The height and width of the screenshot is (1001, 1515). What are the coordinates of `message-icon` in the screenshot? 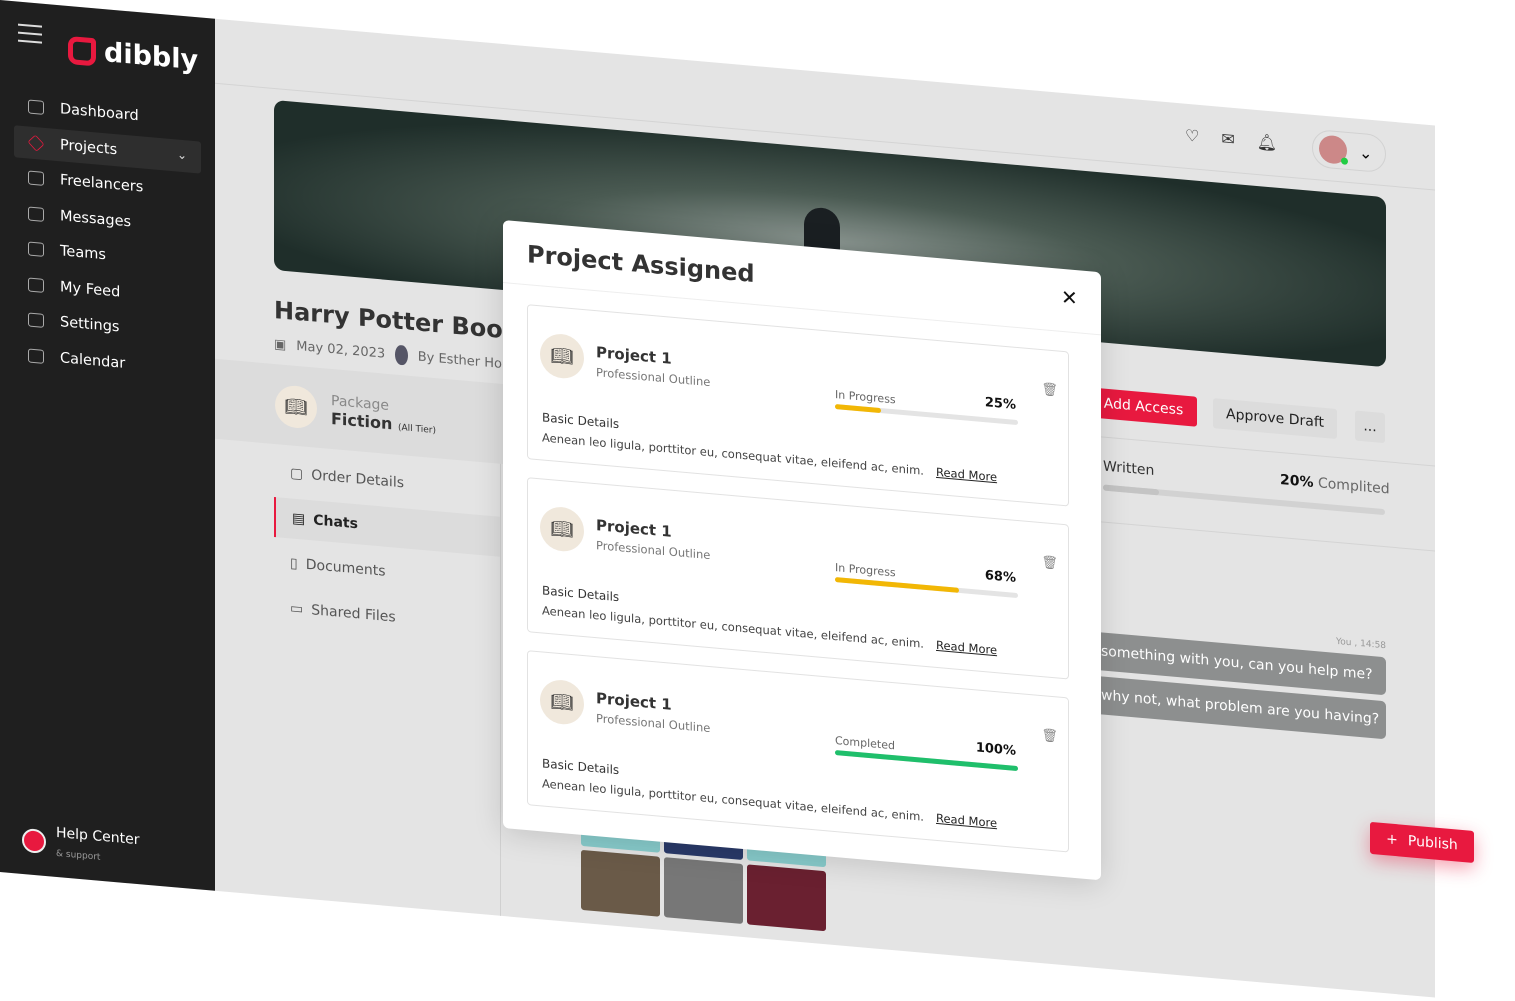 It's located at (36, 213).